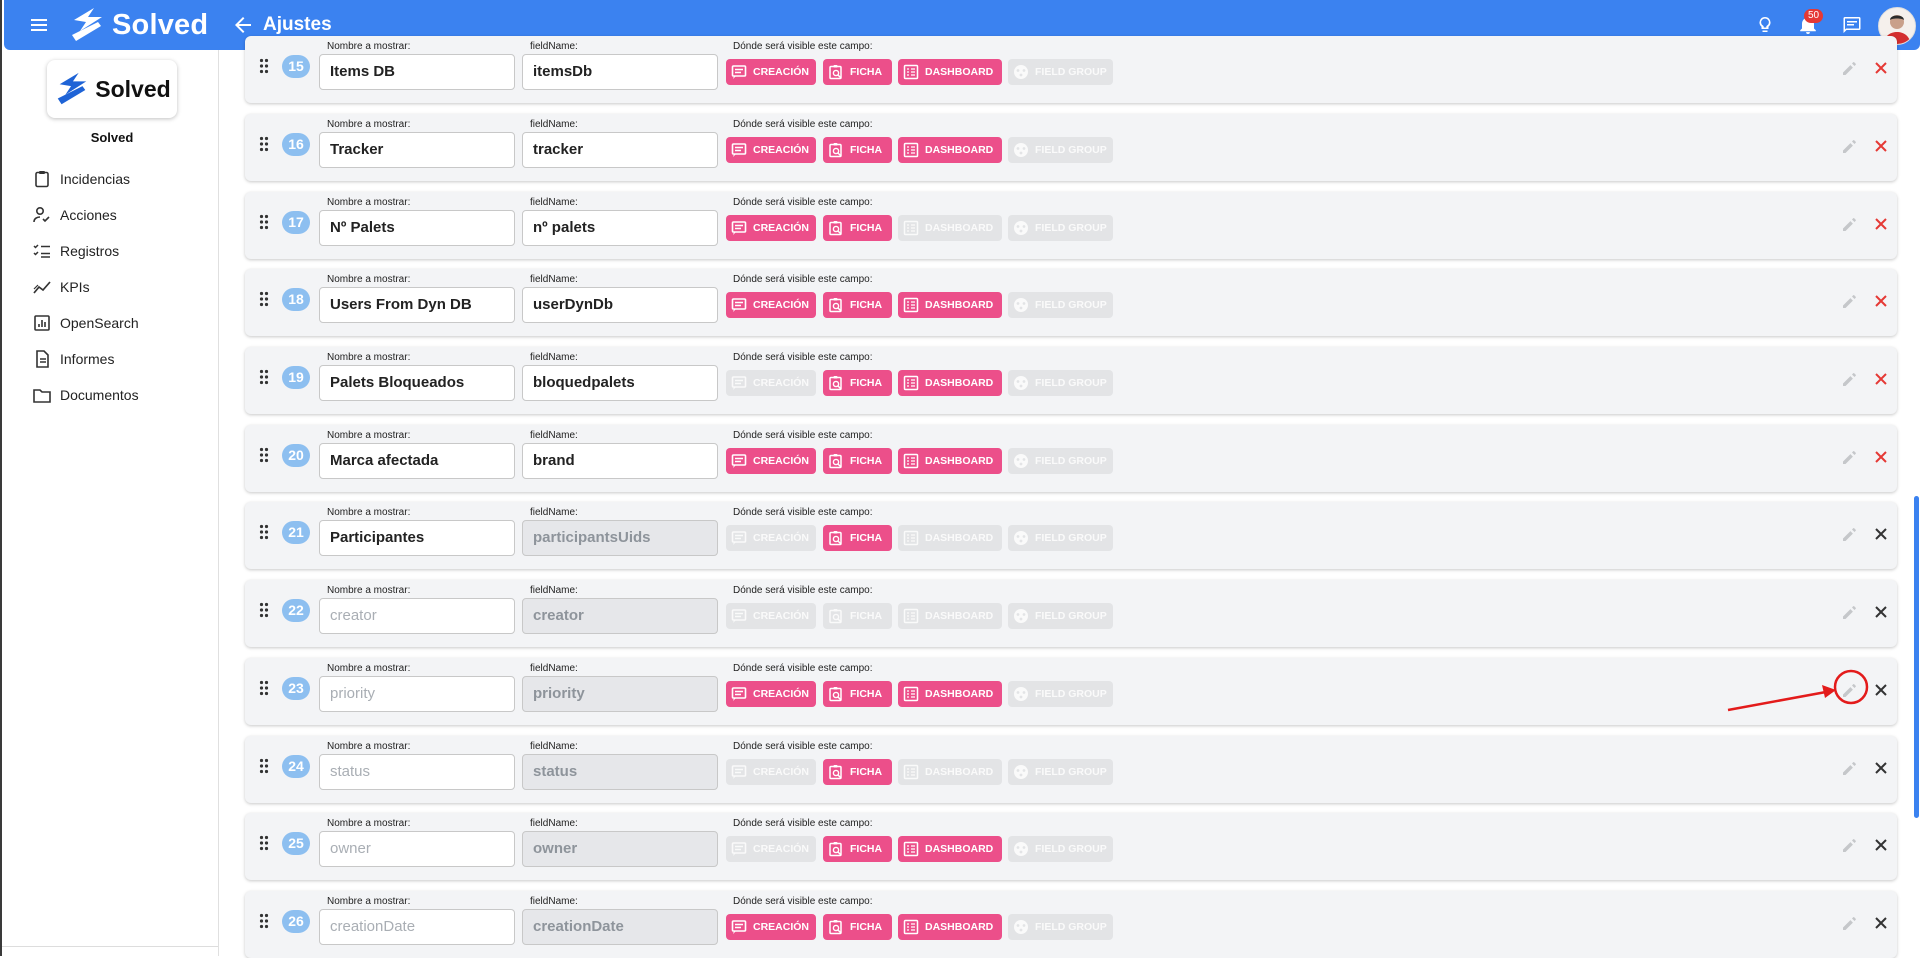 The width and height of the screenshot is (1924, 958). I want to click on sidebar-item-incidencias: Incidencias, so click(81, 179).